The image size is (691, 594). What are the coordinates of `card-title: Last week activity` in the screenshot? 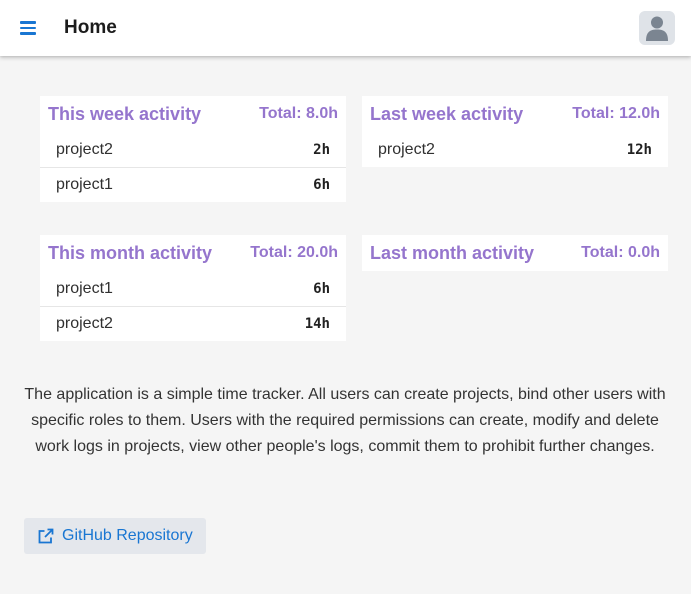 It's located at (447, 113).